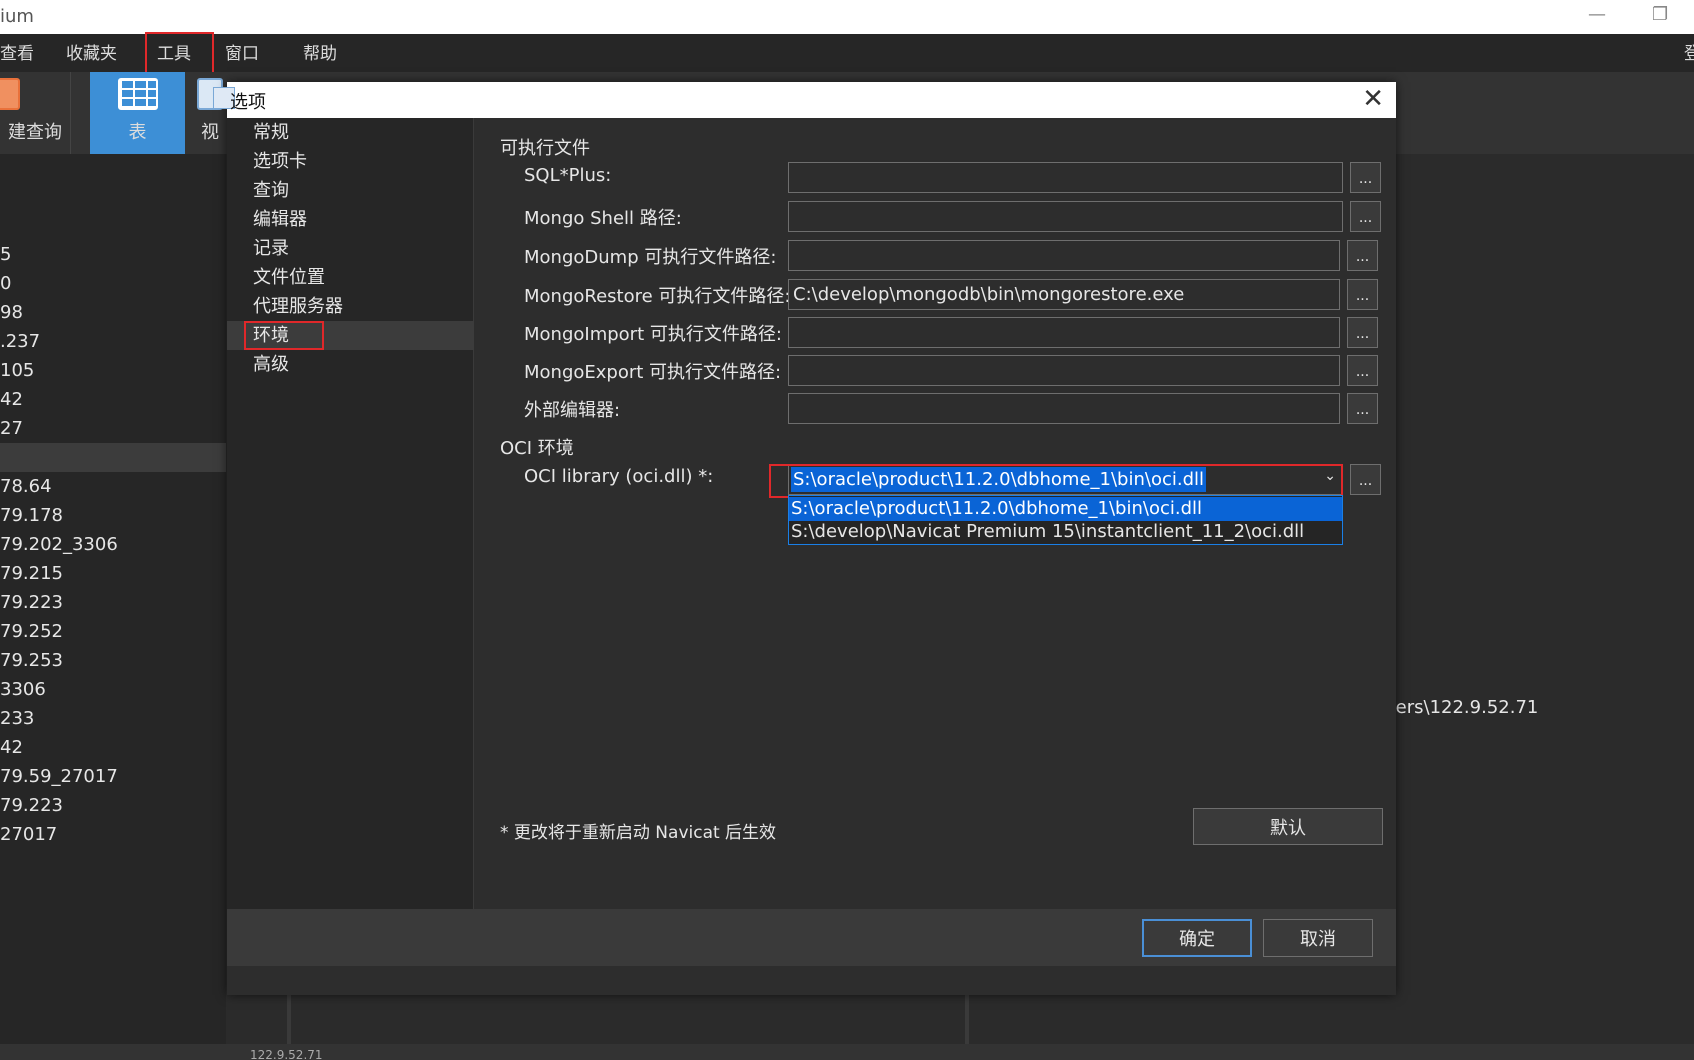  Describe the element at coordinates (113, 428) in the screenshot. I see `connection-item: 27` at that location.